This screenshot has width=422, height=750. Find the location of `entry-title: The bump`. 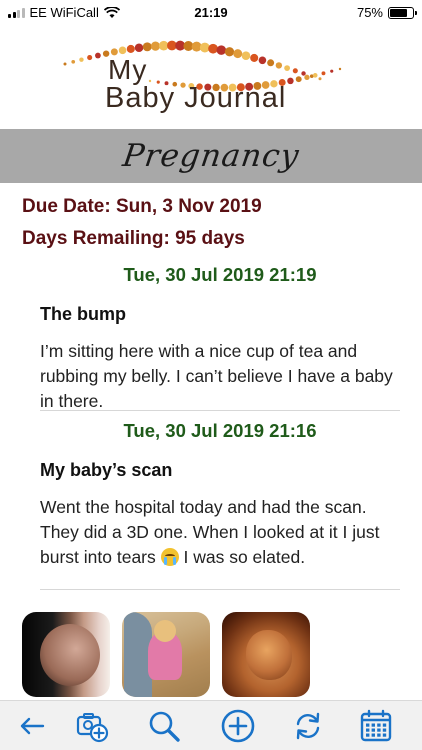

entry-title: The bump is located at coordinates (83, 314).